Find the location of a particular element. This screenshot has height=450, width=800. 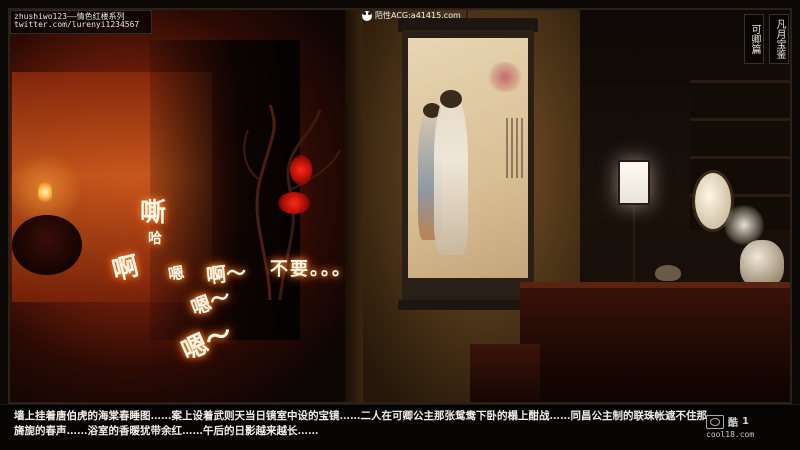

lamp-flame-icon is located at coordinates (45, 192).